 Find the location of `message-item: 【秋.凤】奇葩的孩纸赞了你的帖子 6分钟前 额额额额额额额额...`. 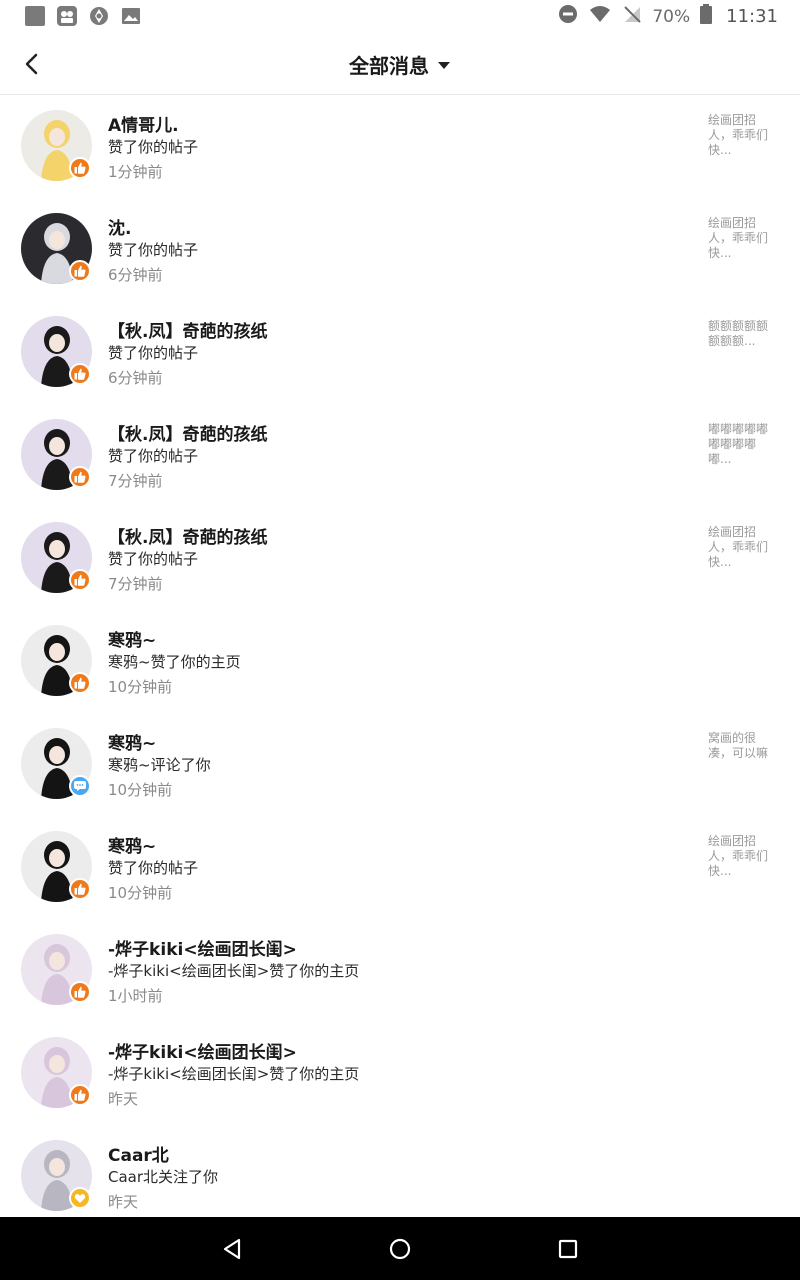

message-item: 【秋.凤】奇葩的孩纸赞了你的帖子 6分钟前 额额额额额额额额... is located at coordinates (400, 353).